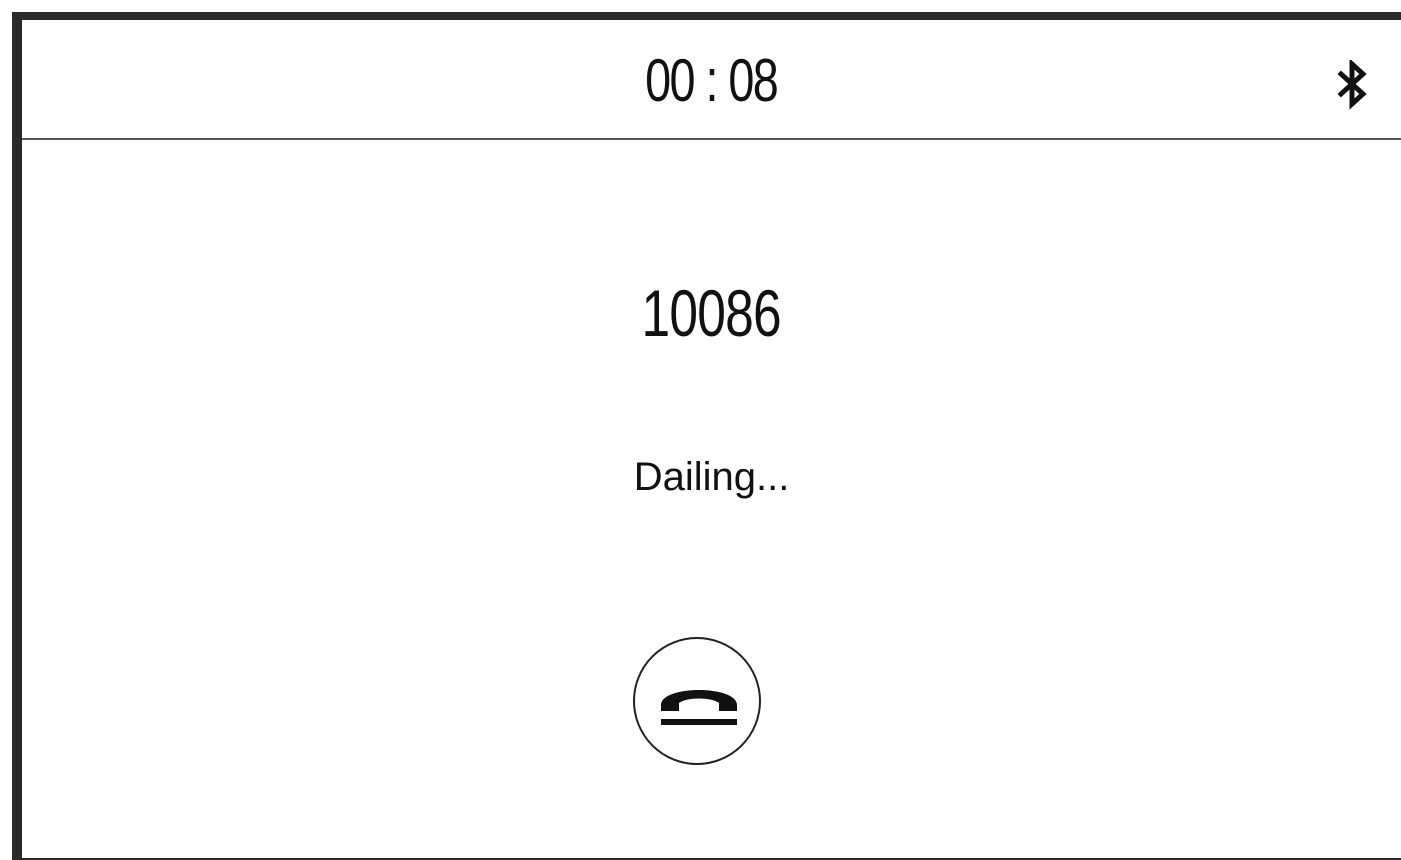 The height and width of the screenshot is (860, 1401). I want to click on hangup-phone-icon, so click(699, 707).